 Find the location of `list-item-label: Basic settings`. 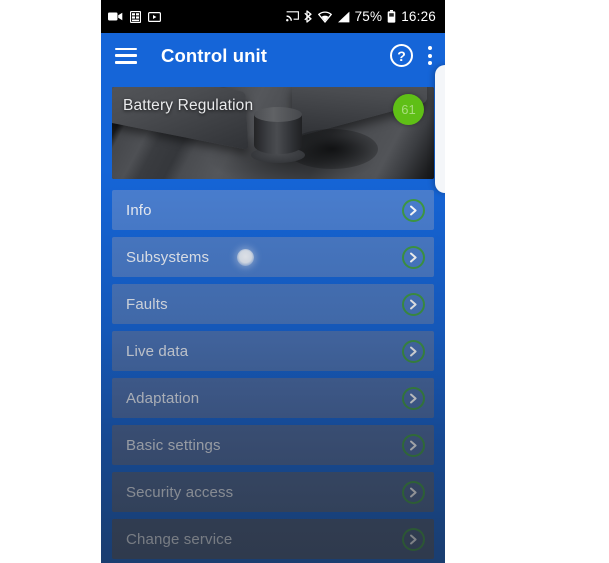

list-item-label: Basic settings is located at coordinates (173, 445).